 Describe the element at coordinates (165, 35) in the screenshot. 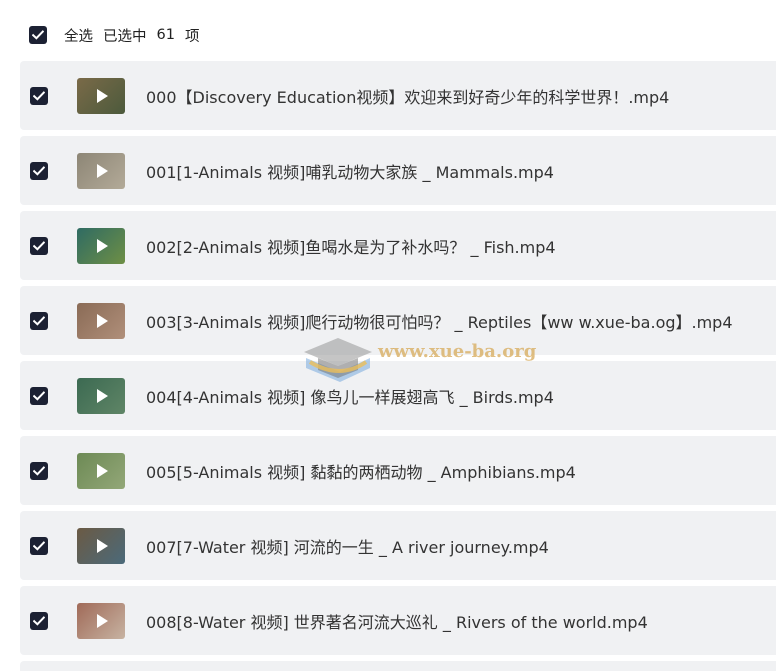

I see `selected-count: 61` at that location.